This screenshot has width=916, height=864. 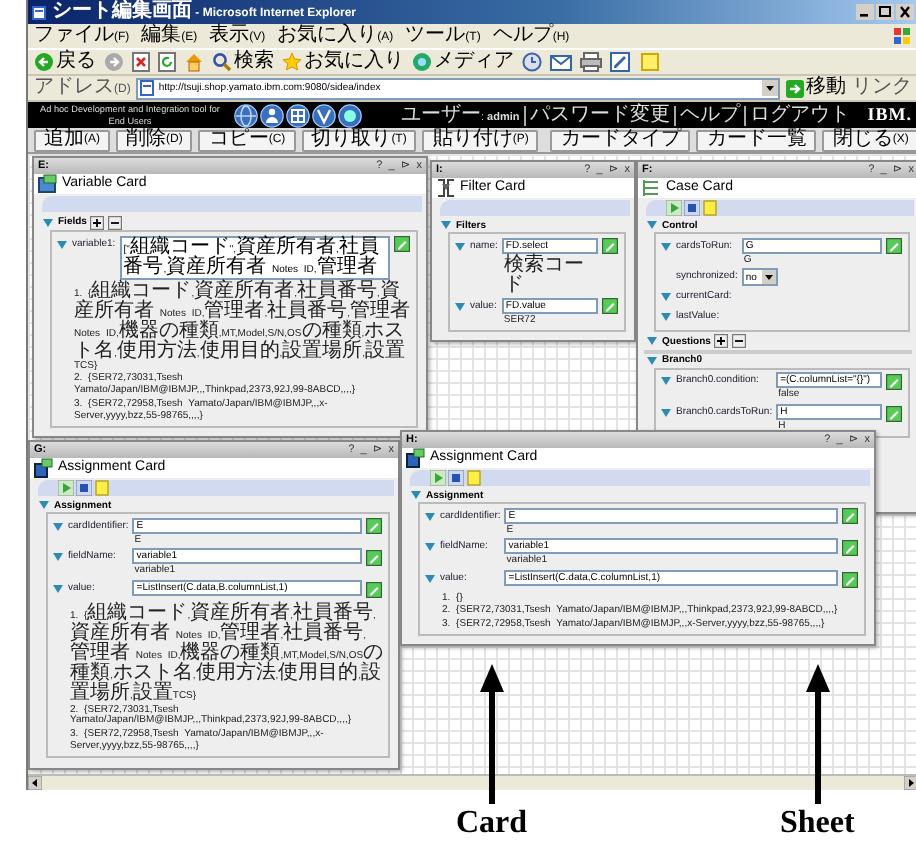 I want to click on home-icon, so click(x=194, y=62).